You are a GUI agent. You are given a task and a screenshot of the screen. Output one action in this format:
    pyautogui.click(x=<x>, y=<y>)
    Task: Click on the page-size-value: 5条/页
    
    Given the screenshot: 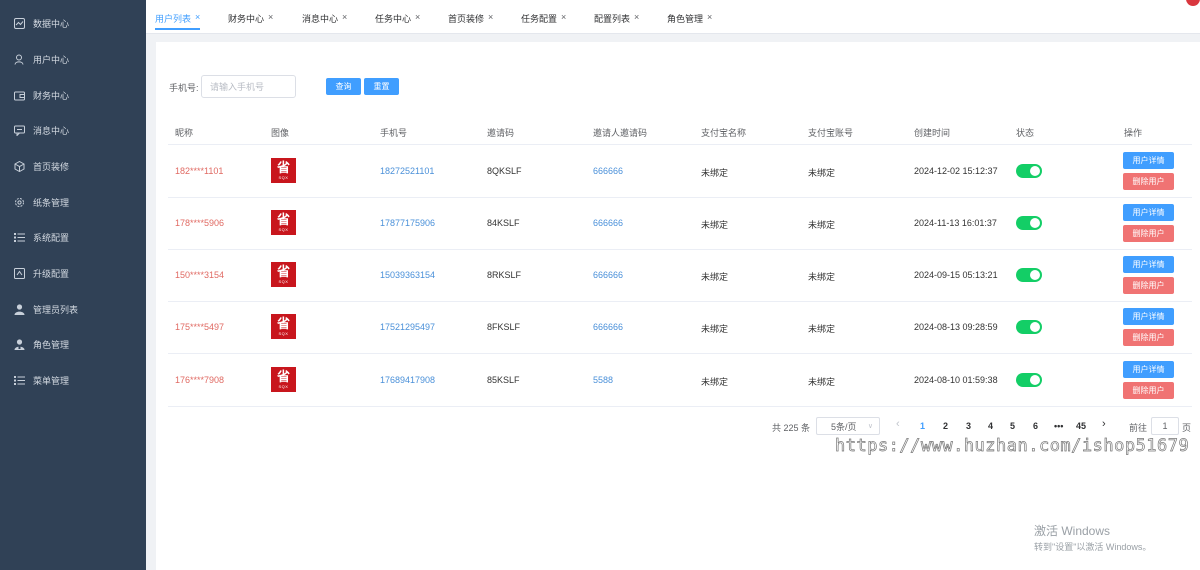 What is the action you would take?
    pyautogui.click(x=844, y=426)
    